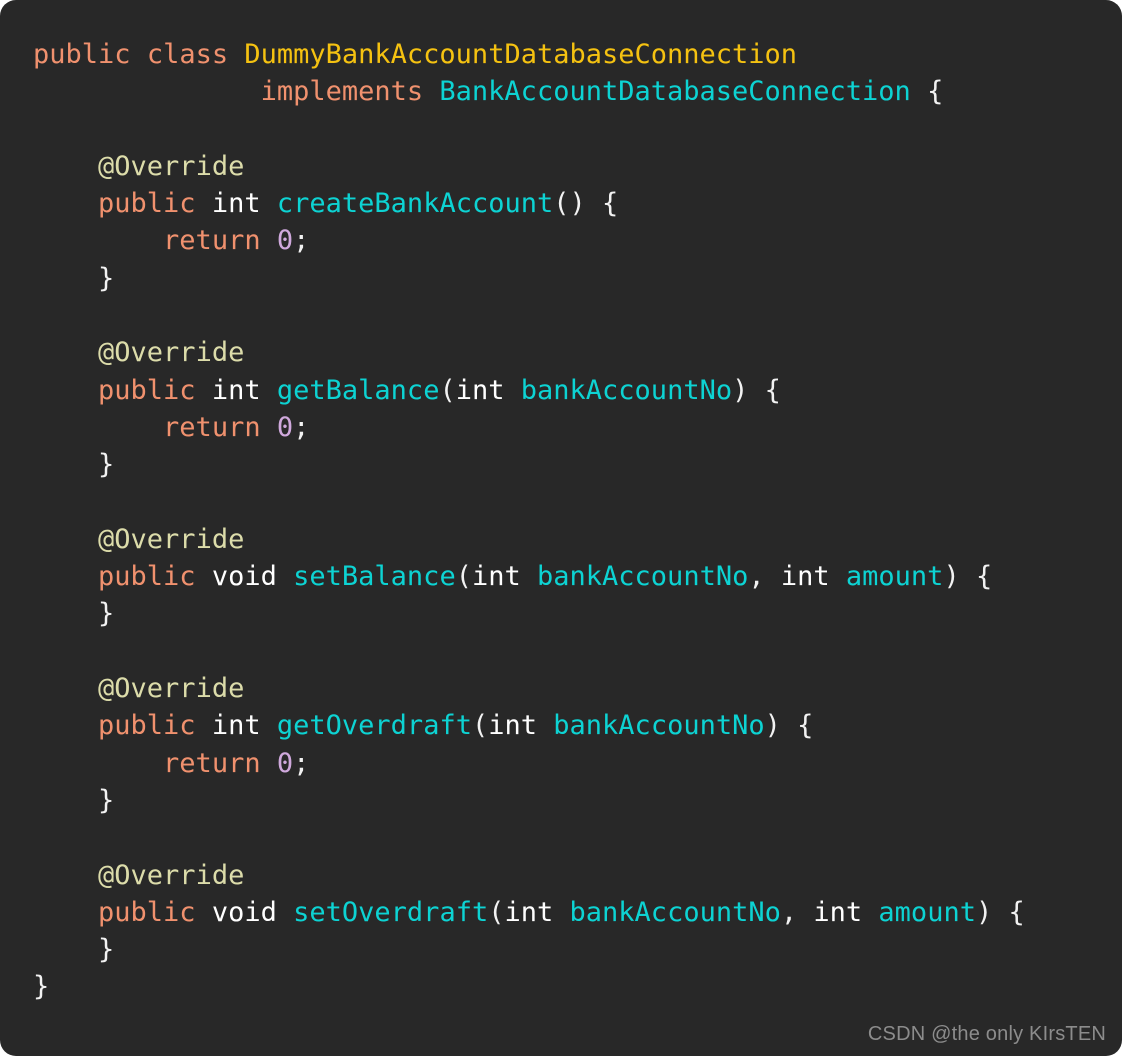 The width and height of the screenshot is (1122, 1056). Describe the element at coordinates (358, 390) in the screenshot. I see `method-name-getBalance: getBalance` at that location.